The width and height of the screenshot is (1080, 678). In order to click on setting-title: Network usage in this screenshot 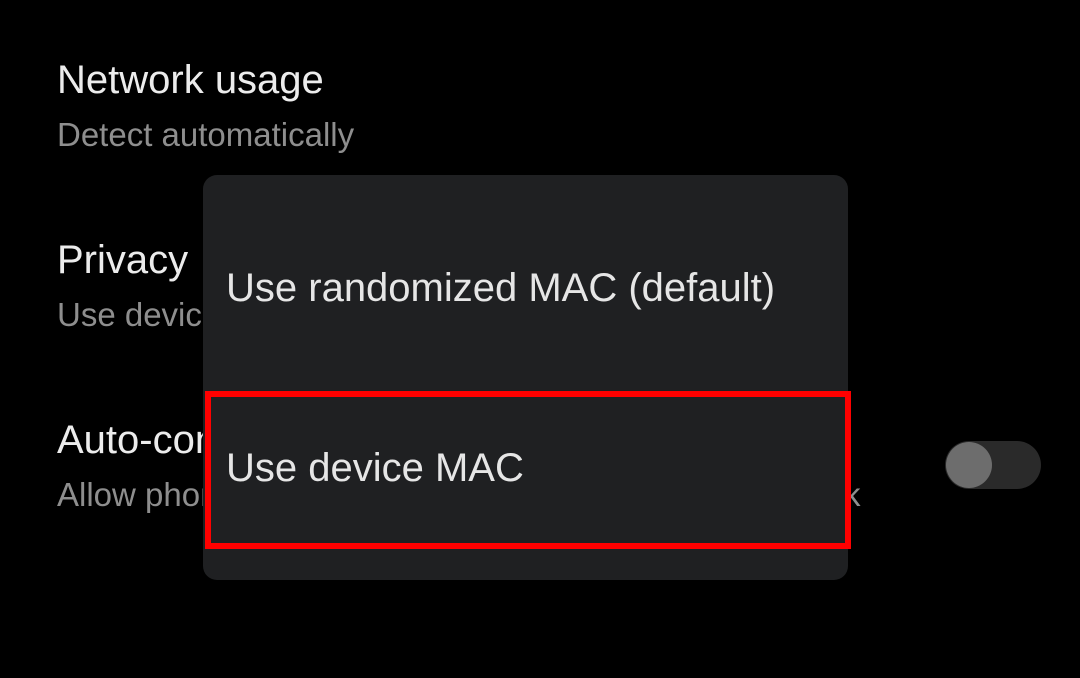, I will do `click(190, 80)`.